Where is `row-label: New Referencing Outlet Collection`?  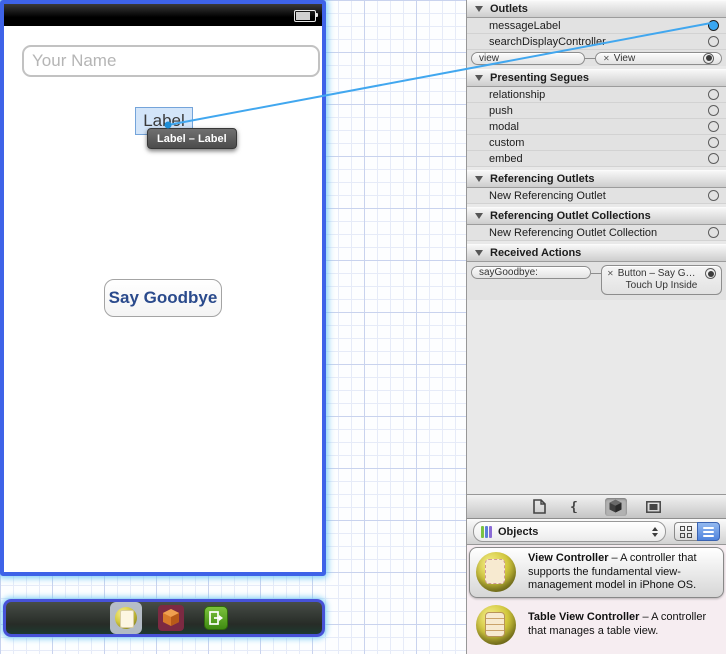 row-label: New Referencing Outlet Collection is located at coordinates (573, 232).